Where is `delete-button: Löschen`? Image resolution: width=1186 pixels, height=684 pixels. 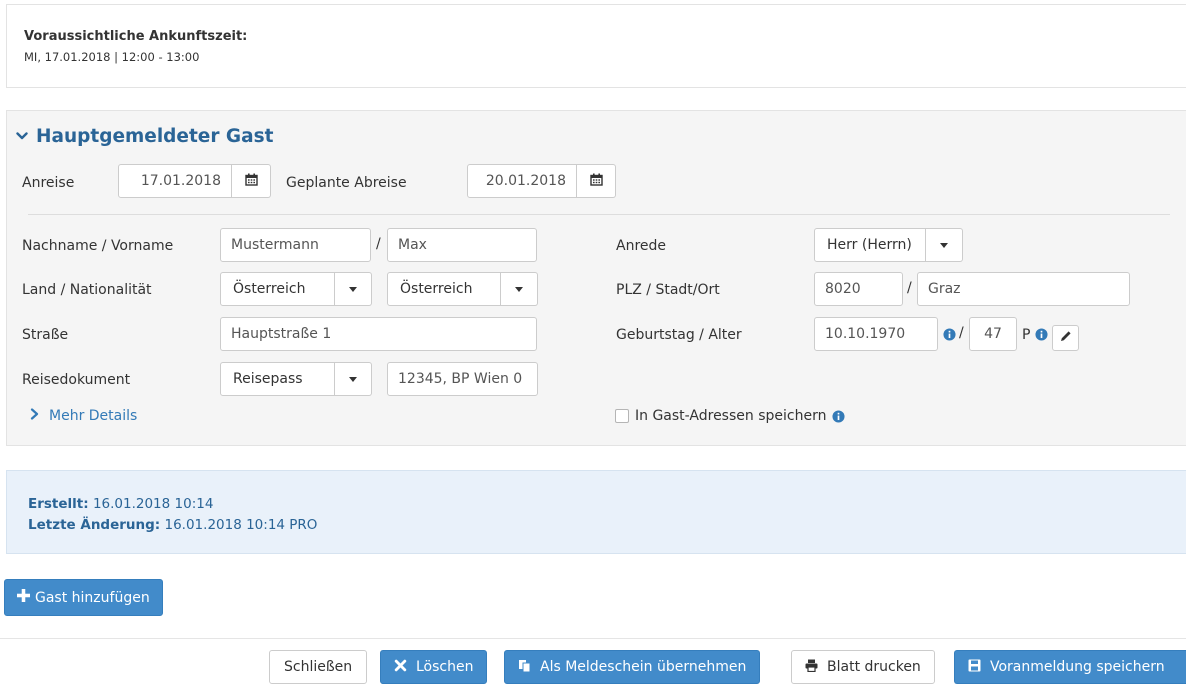 delete-button: Löschen is located at coordinates (434, 667).